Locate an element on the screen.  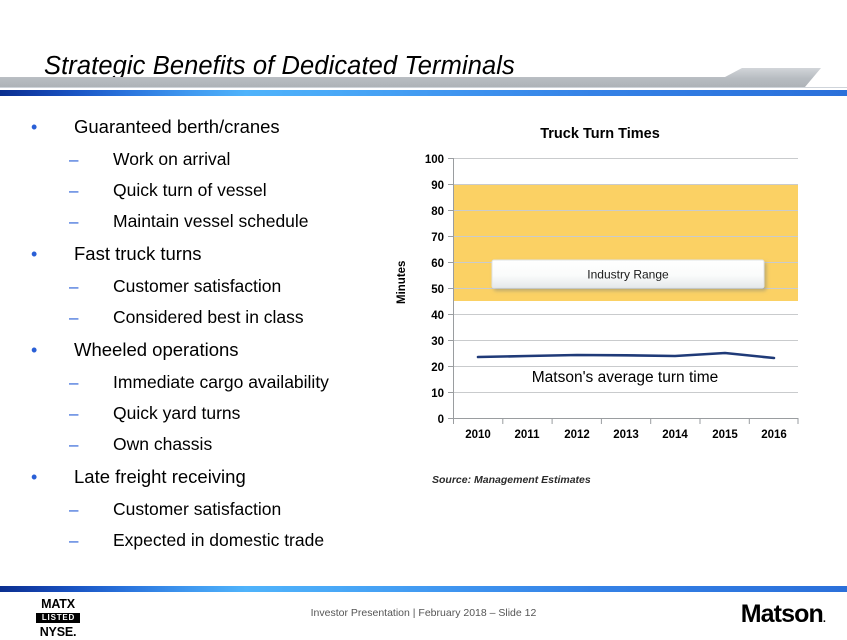
header-accent-rule is located at coordinates (423, 93).